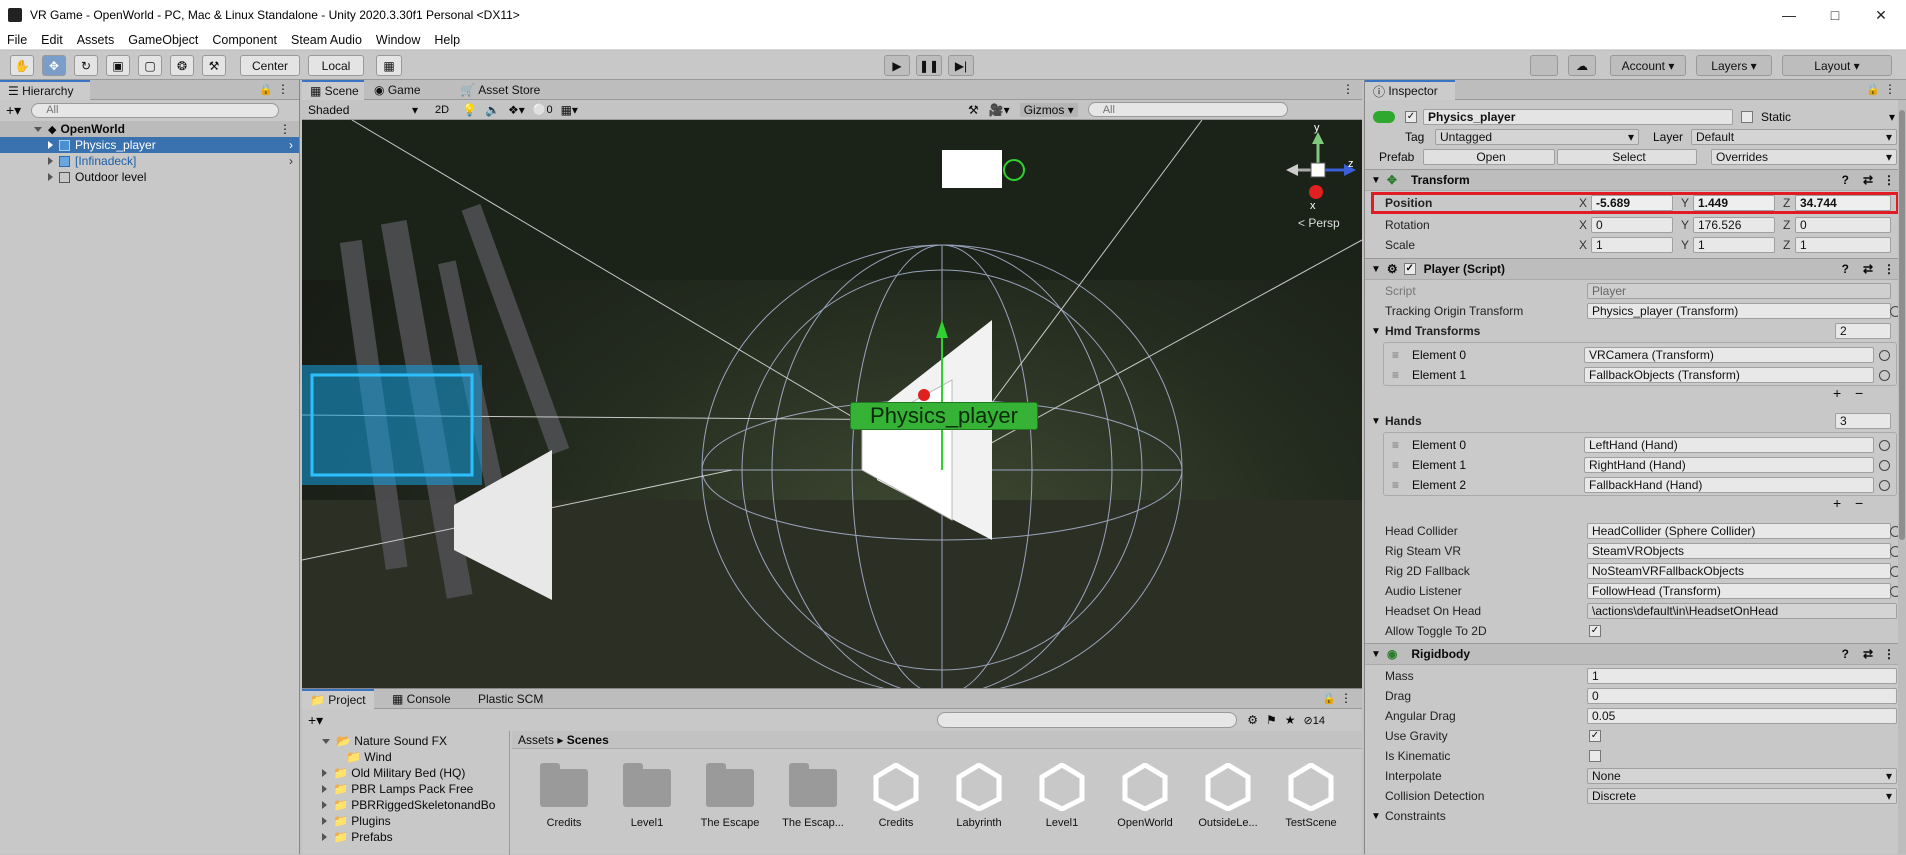 The image size is (1906, 855). Describe the element at coordinates (961, 65) in the screenshot. I see `step-button: ▶|` at that location.